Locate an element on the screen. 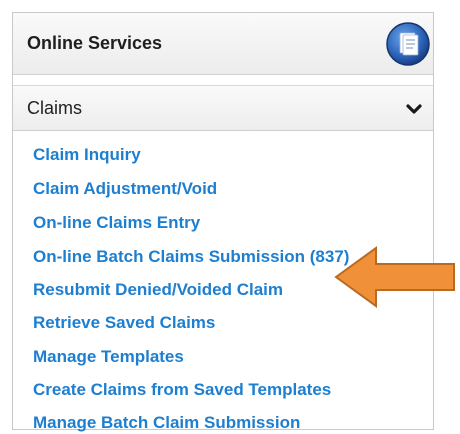 Image resolution: width=460 pixels, height=434 pixels. link-online-batch-claims-submission: On-line Batch Claims Submission (837) is located at coordinates (191, 257).